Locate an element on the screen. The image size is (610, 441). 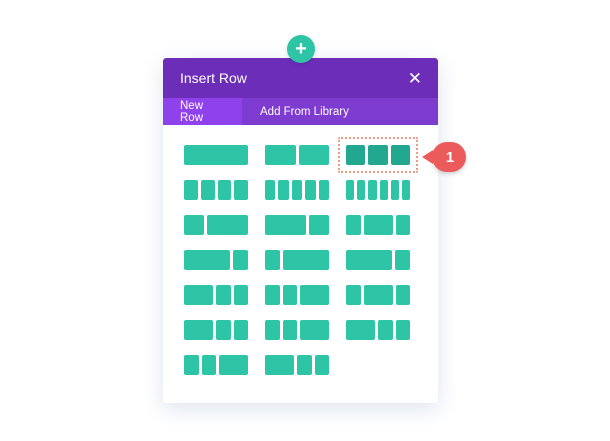
close-icon: ✕ is located at coordinates (415, 78).